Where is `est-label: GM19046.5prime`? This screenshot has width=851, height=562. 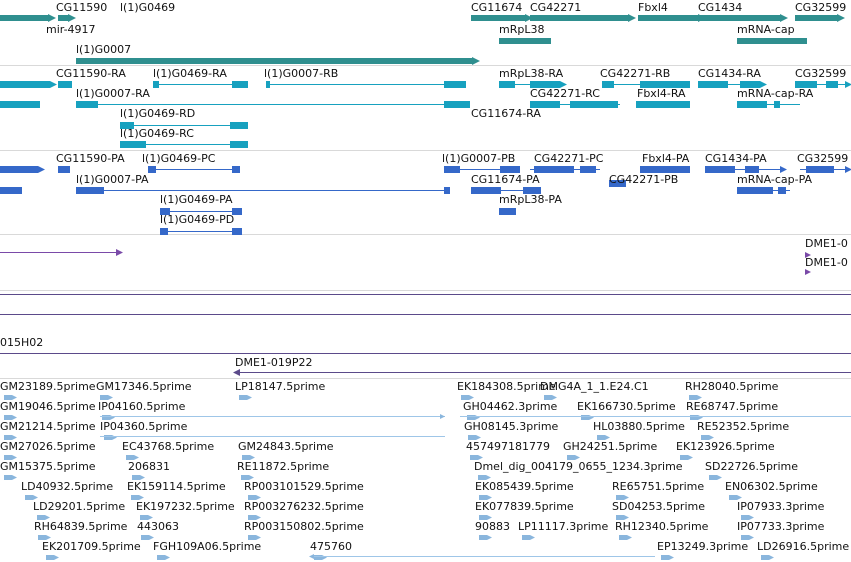
est-label: GM19046.5prime is located at coordinates (48, 406).